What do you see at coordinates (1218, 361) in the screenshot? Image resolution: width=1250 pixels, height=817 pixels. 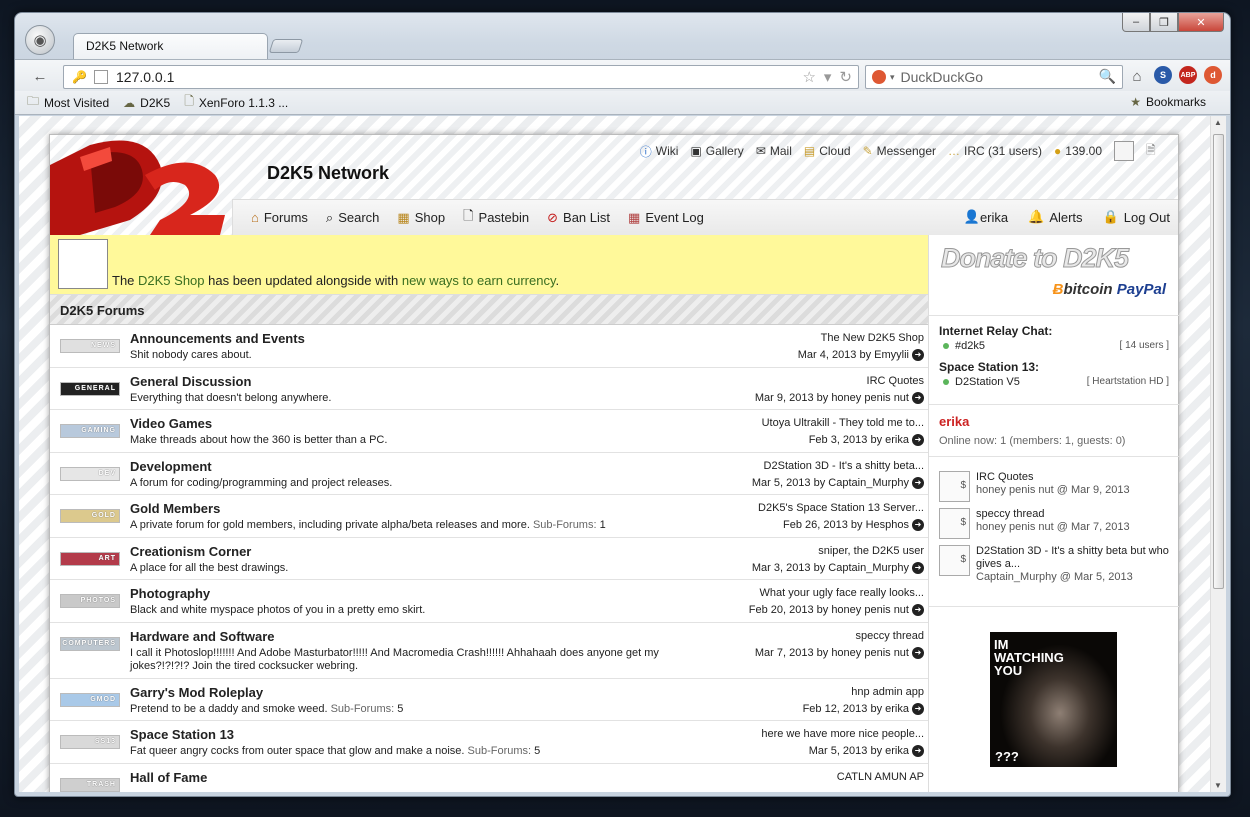 I see `scrollbar-thumb` at bounding box center [1218, 361].